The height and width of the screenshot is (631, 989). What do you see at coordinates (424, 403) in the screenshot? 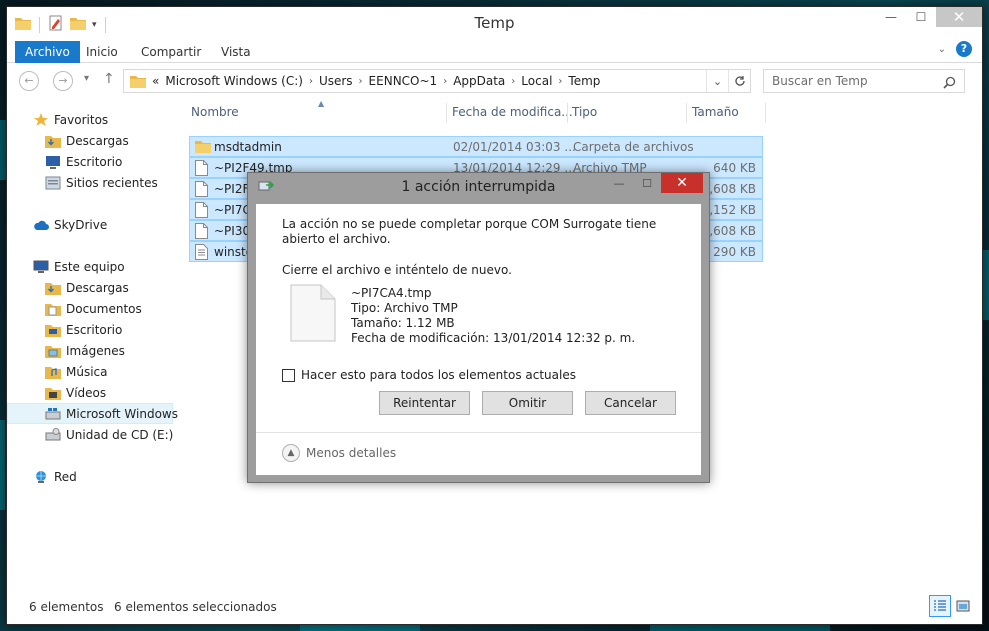
I see `retry-button: Reintentar` at bounding box center [424, 403].